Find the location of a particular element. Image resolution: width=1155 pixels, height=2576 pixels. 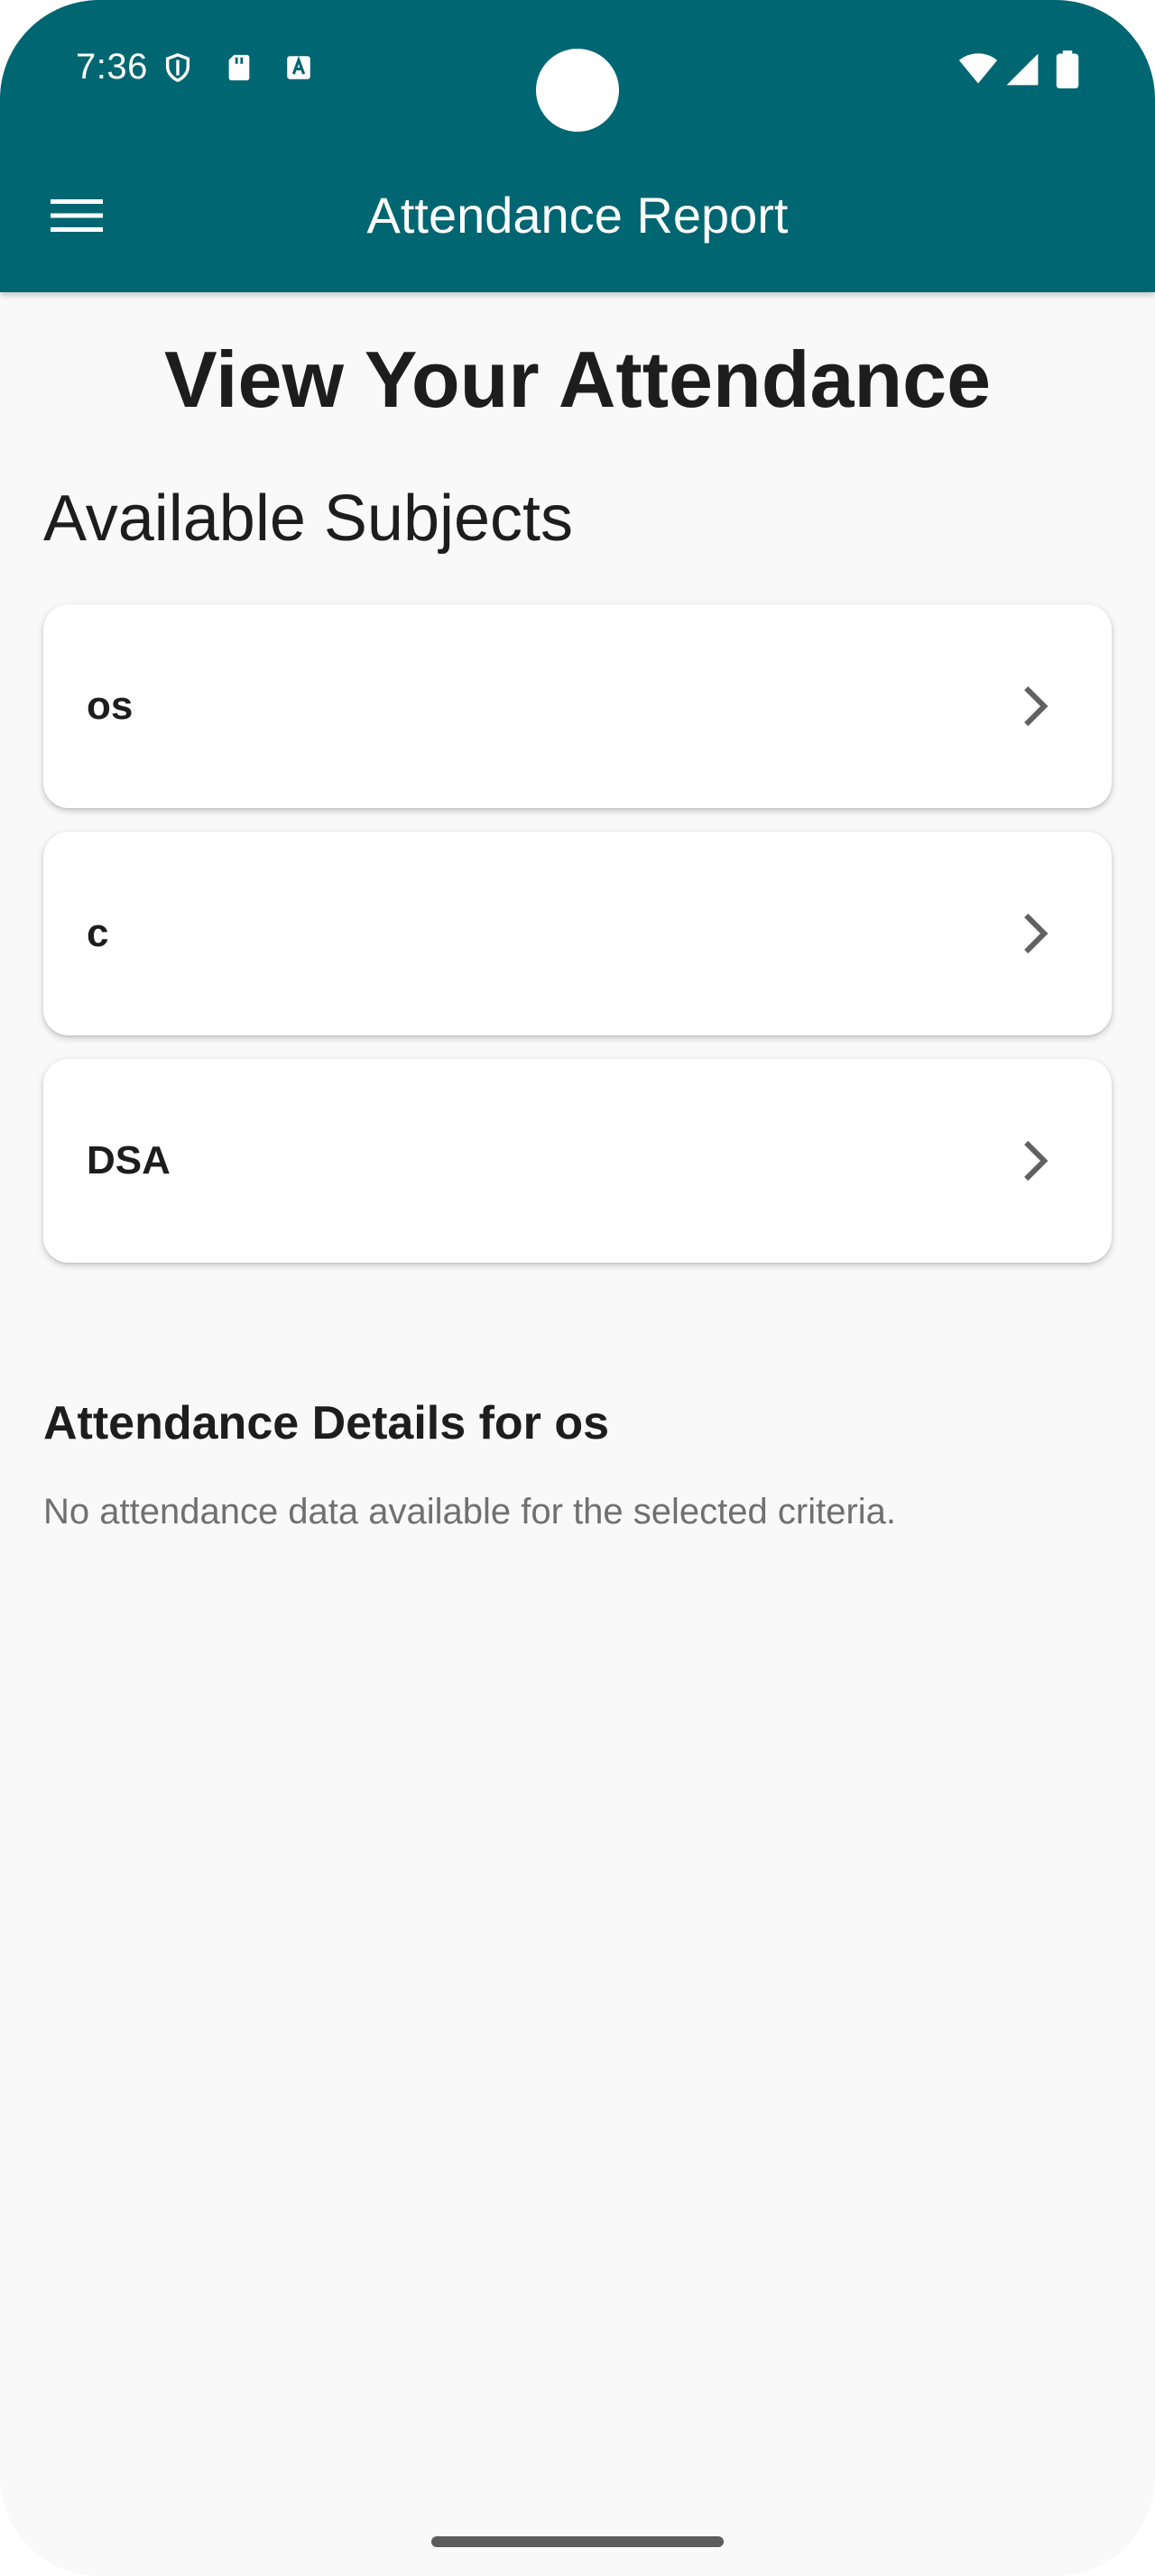

wifi-icon is located at coordinates (978, 69).